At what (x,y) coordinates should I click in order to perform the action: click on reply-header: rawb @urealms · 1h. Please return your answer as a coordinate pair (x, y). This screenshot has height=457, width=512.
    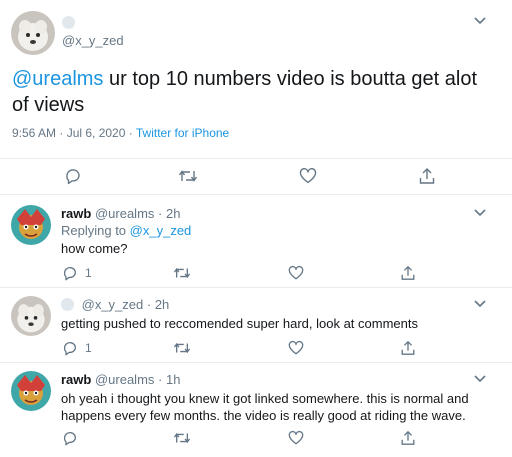
    Looking at the image, I should click on (120, 379).